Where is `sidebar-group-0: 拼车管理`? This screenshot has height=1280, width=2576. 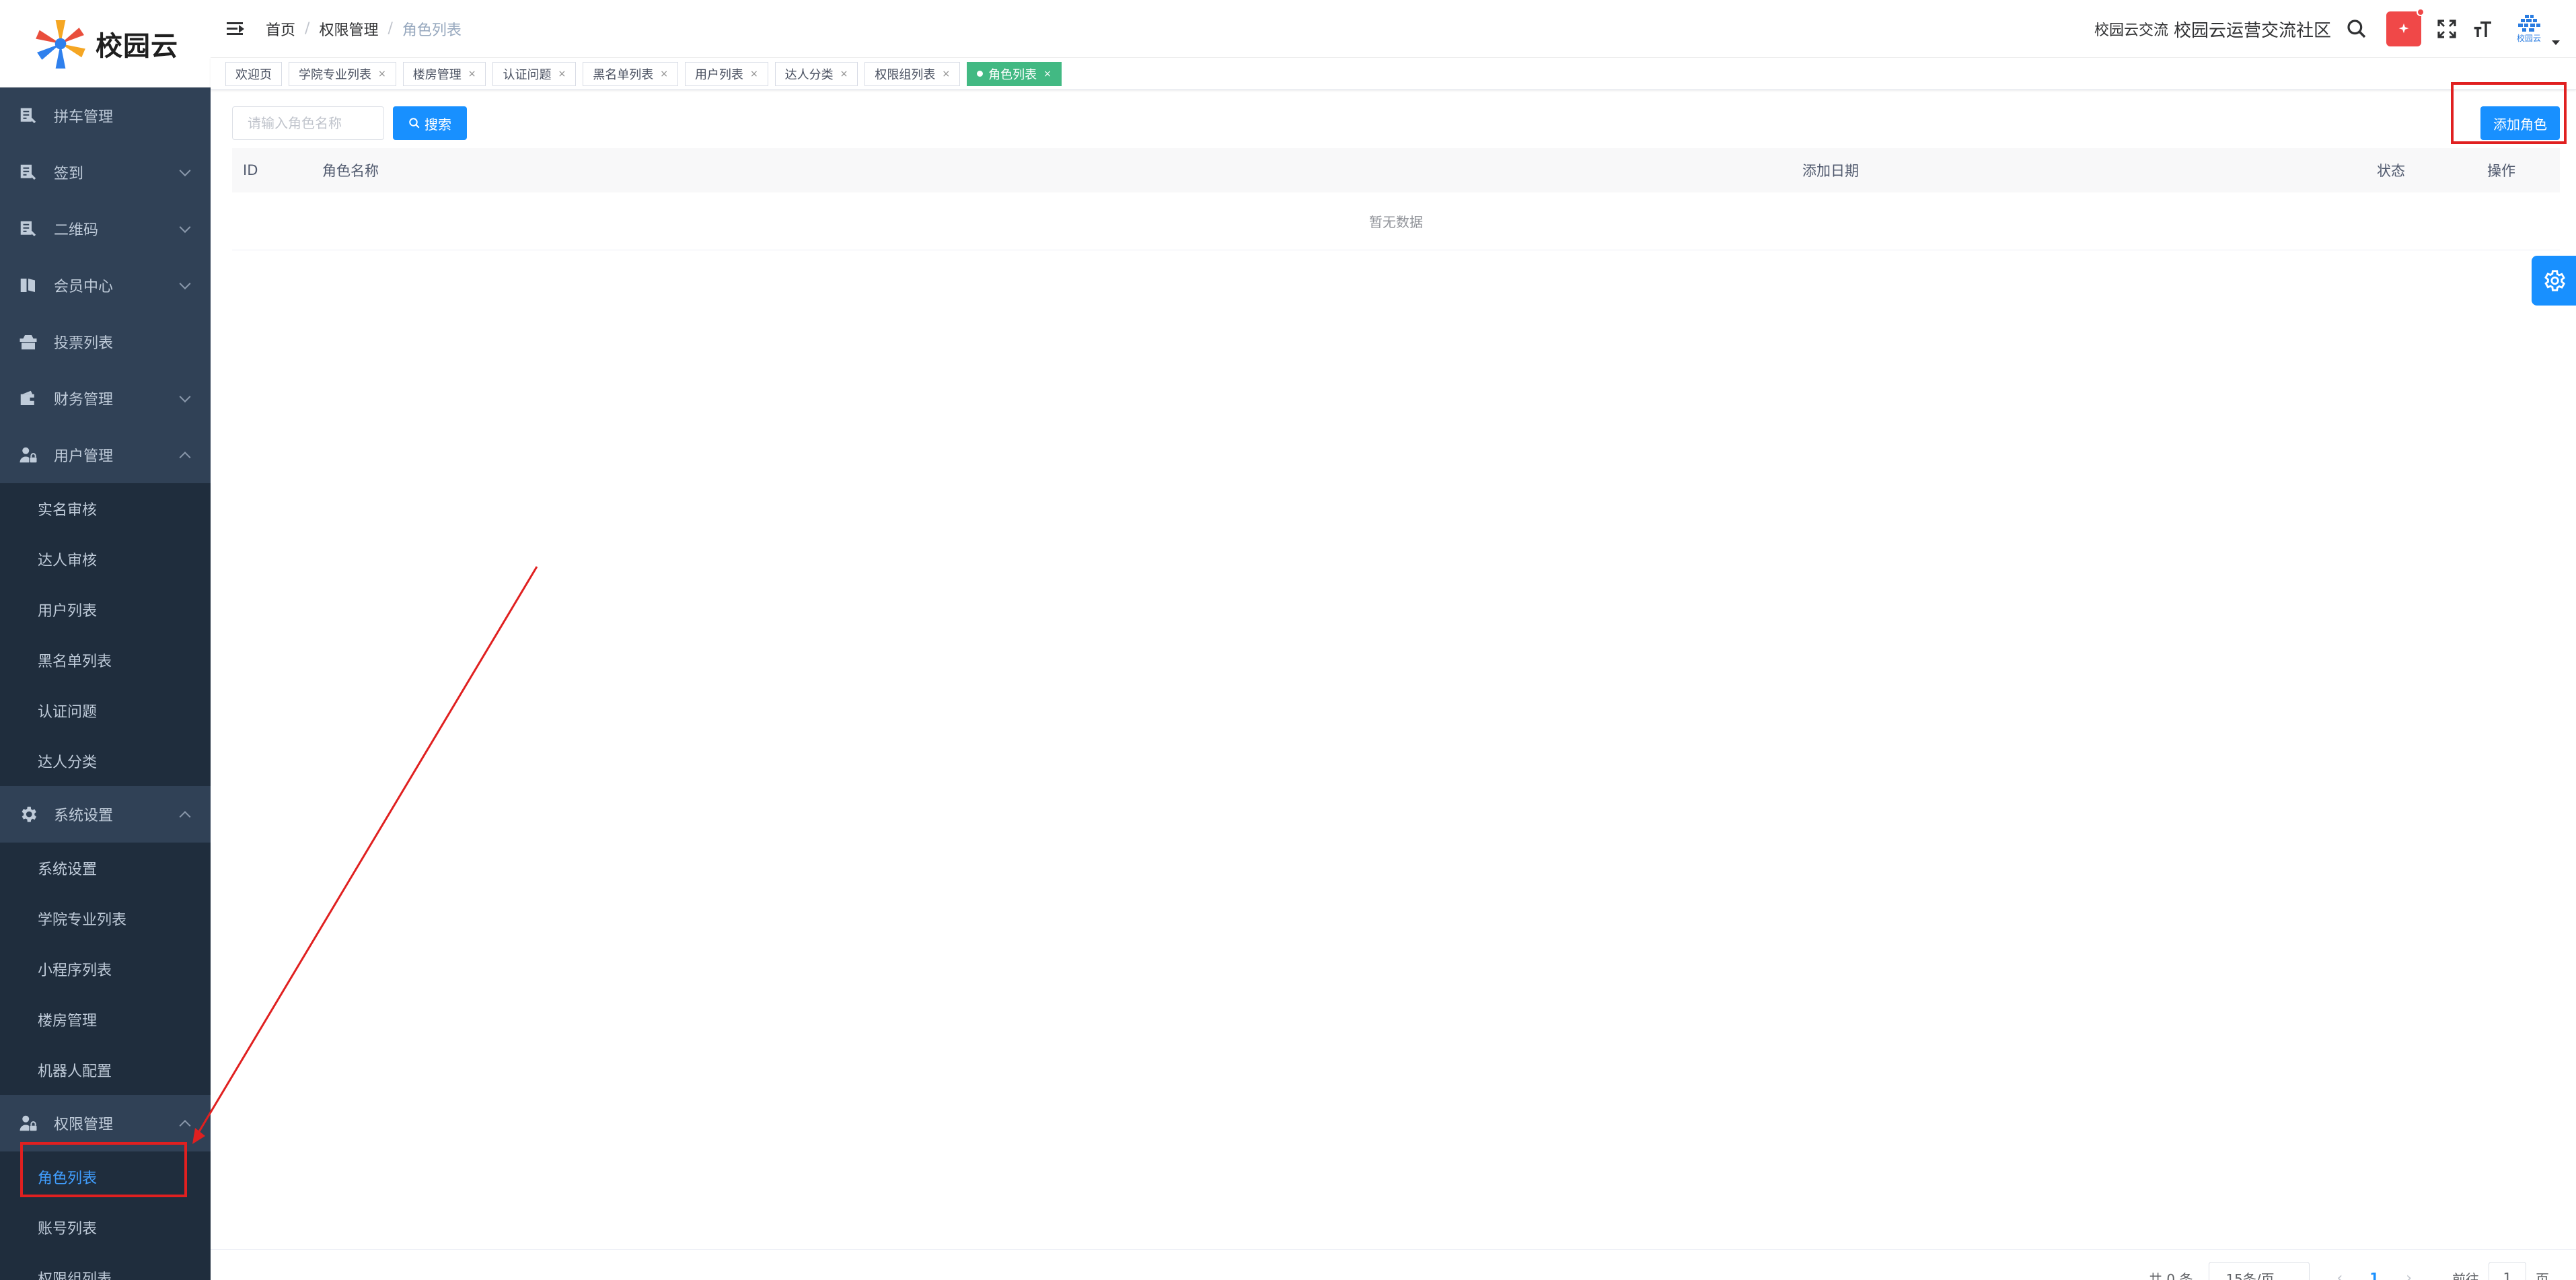 sidebar-group-0: 拼车管理 is located at coordinates (105, 115).